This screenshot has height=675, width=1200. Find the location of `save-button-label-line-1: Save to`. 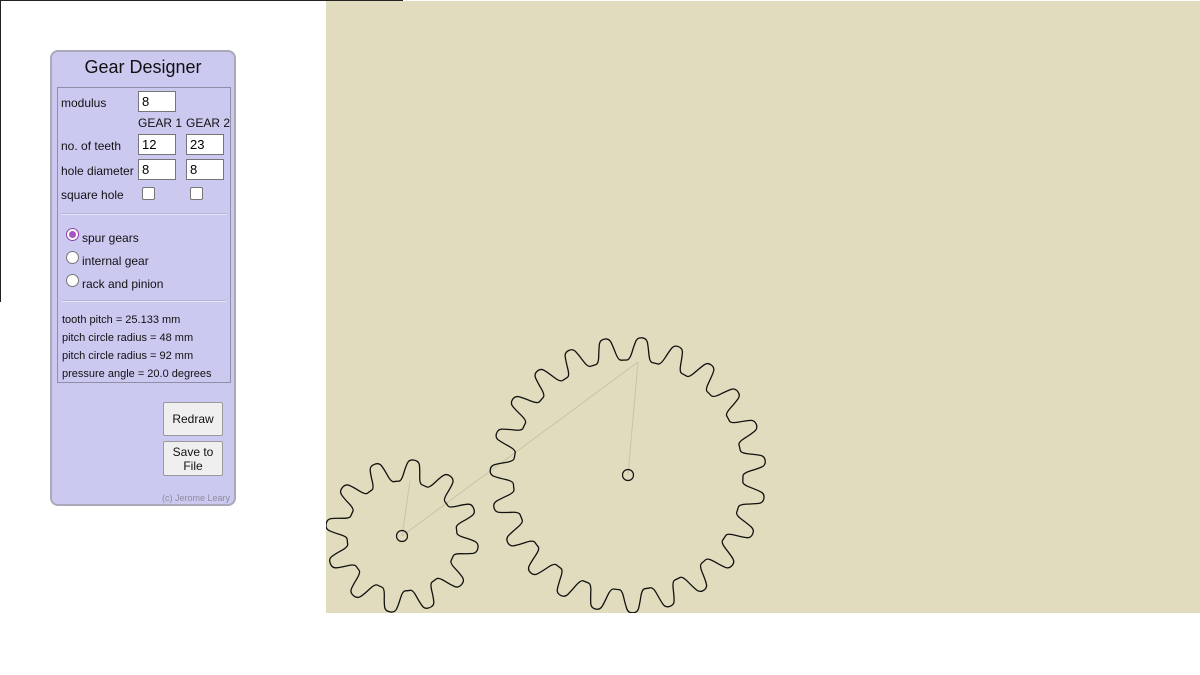

save-button-label-line-1: Save to is located at coordinates (193, 451).